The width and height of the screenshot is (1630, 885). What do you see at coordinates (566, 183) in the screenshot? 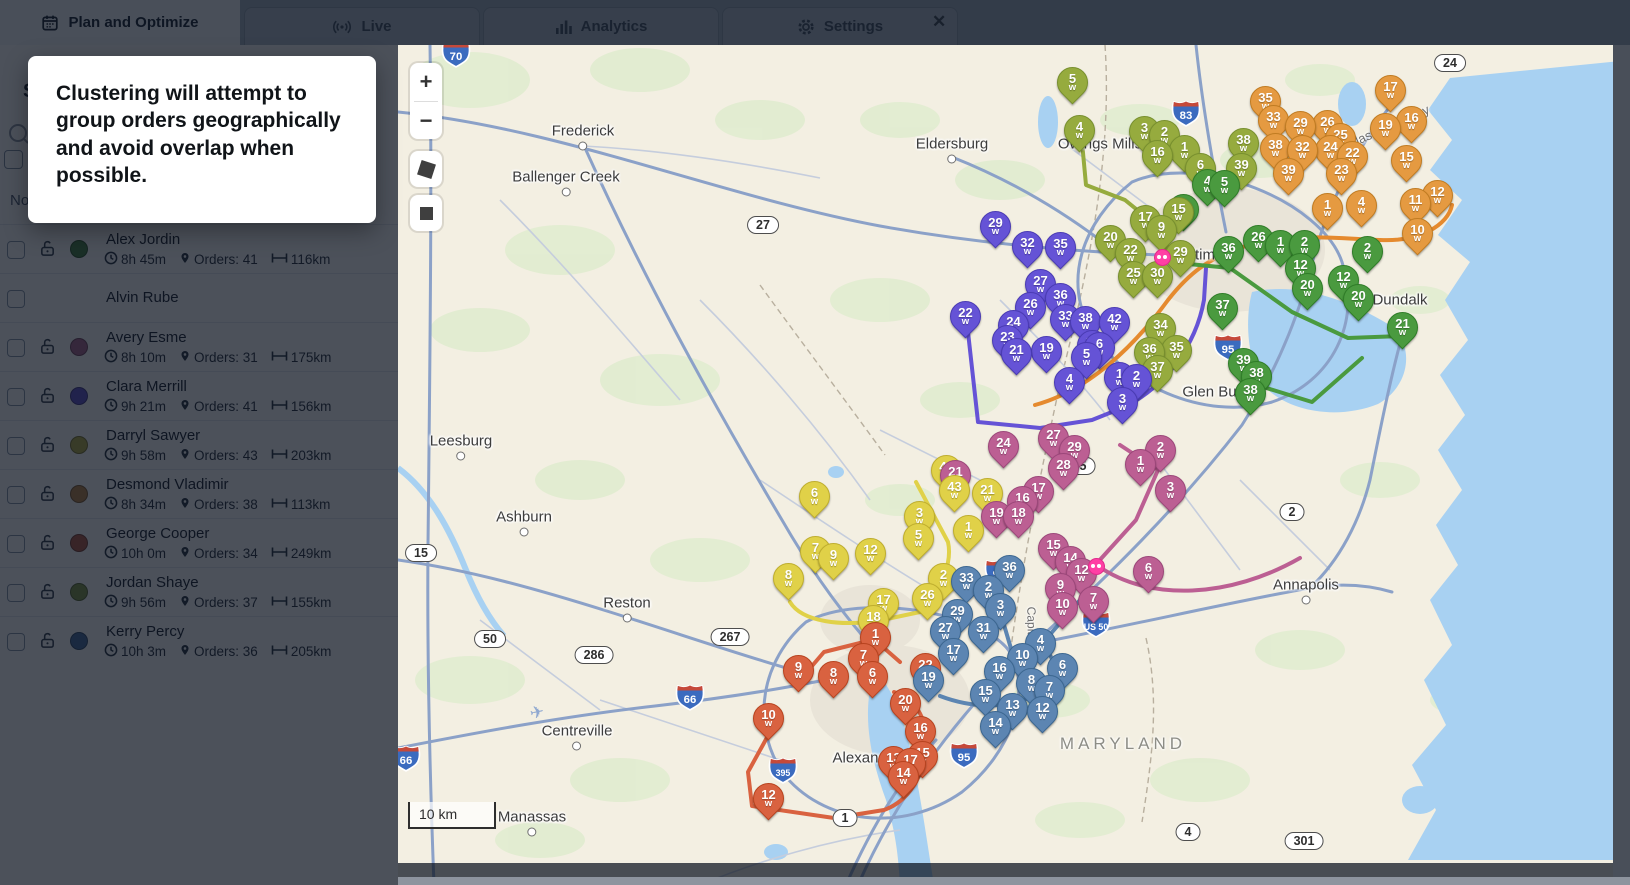
I see `city-label: Ballenger Creek` at bounding box center [566, 183].